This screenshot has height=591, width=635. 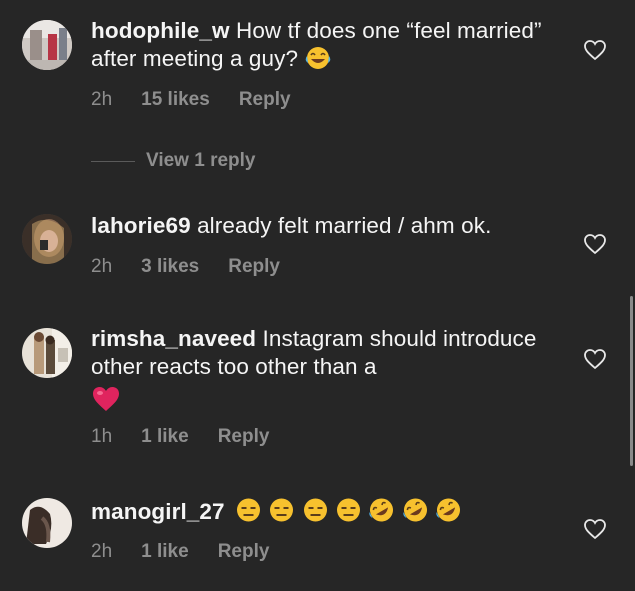 What do you see at coordinates (141, 225) in the screenshot?
I see `comment-username: lahorie69` at bounding box center [141, 225].